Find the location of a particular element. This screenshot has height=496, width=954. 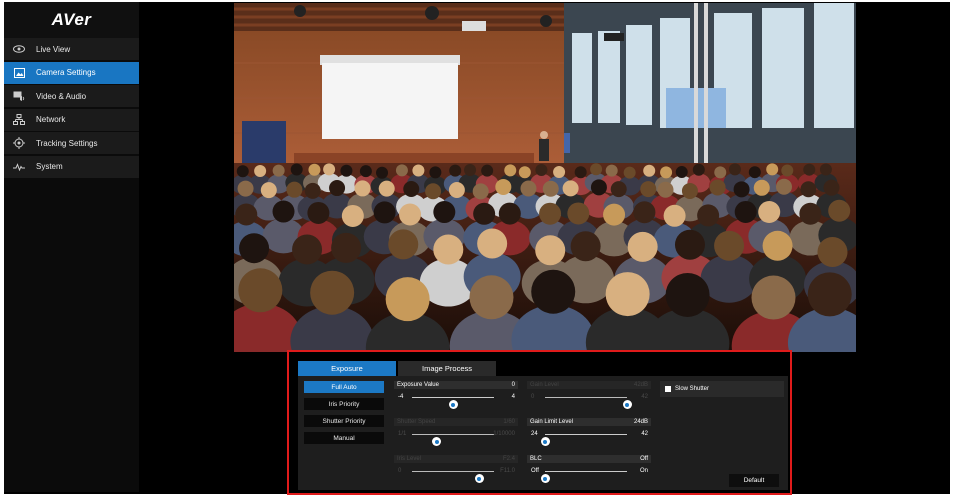

sidebar-item-label: System is located at coordinates (49, 166).